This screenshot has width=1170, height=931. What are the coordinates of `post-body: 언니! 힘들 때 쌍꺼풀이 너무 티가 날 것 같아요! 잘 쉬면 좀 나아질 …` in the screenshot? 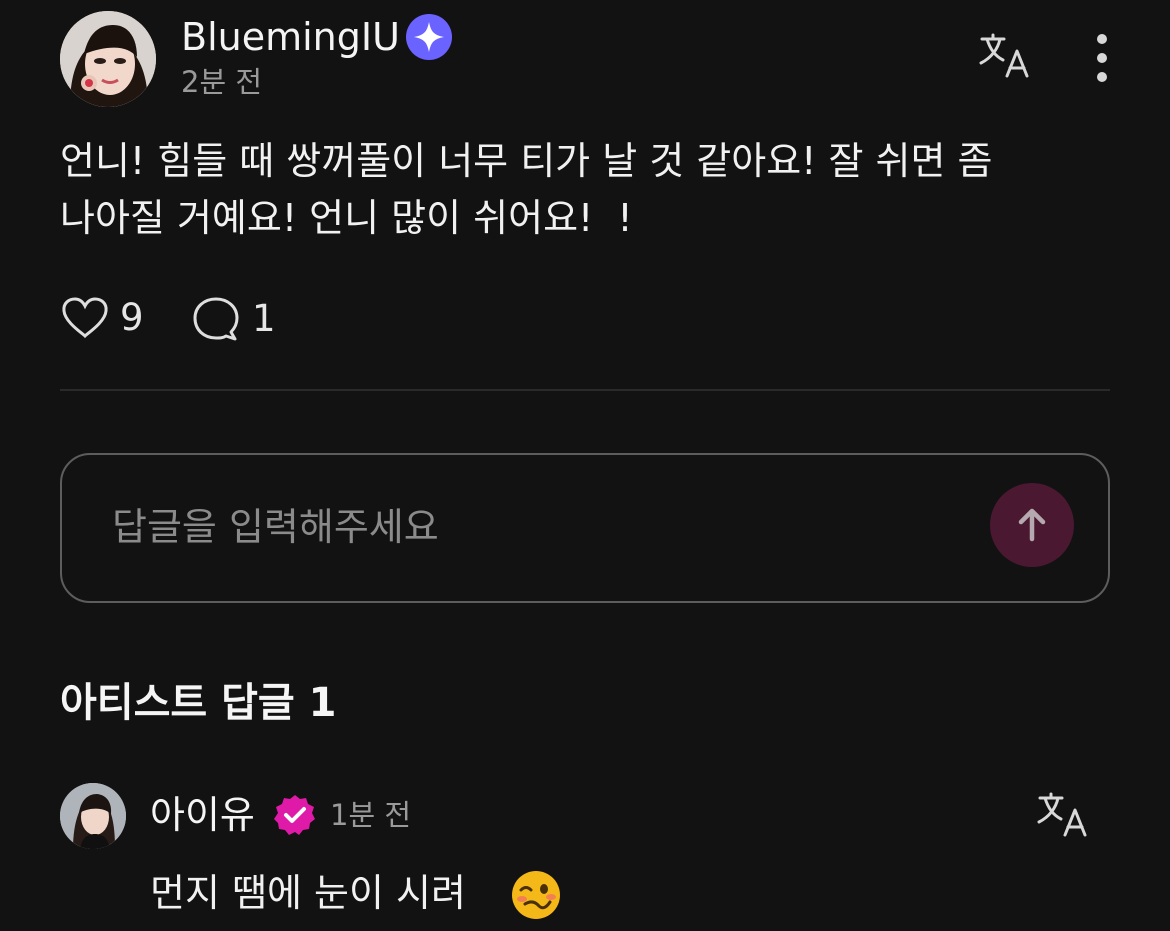 It's located at (526, 189).